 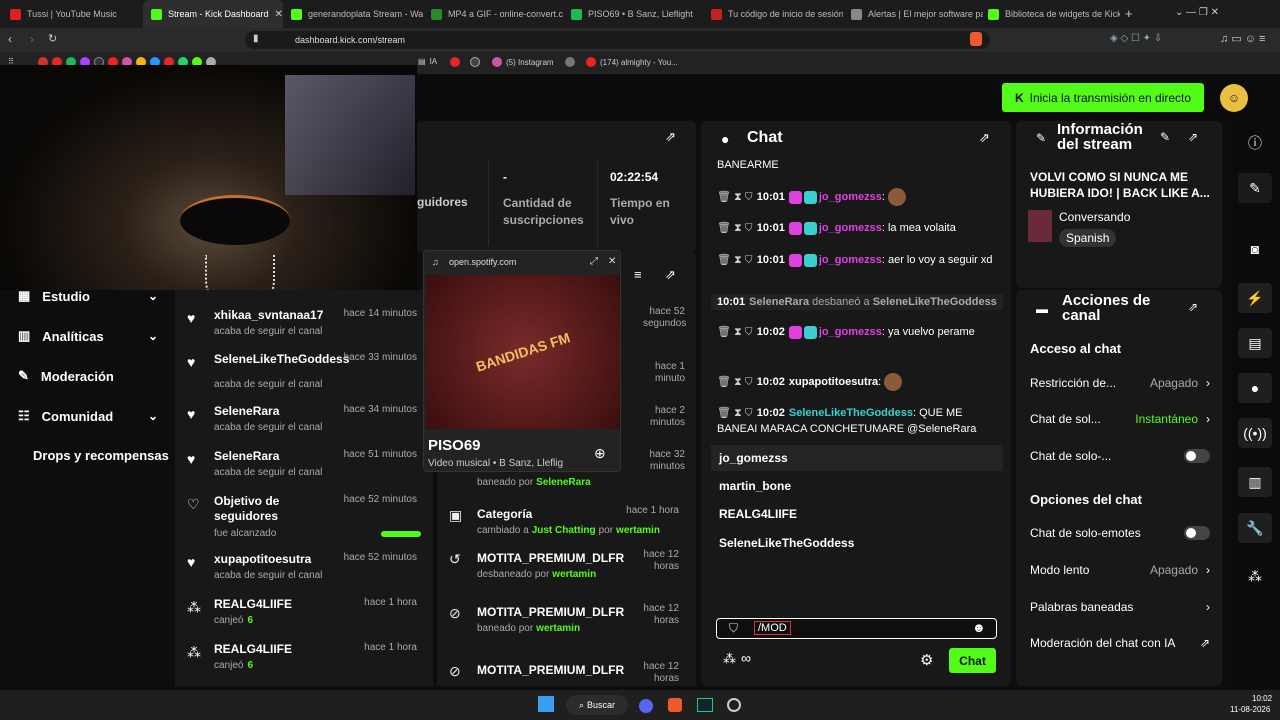 I want to click on forward-icon: ›, so click(x=32, y=39).